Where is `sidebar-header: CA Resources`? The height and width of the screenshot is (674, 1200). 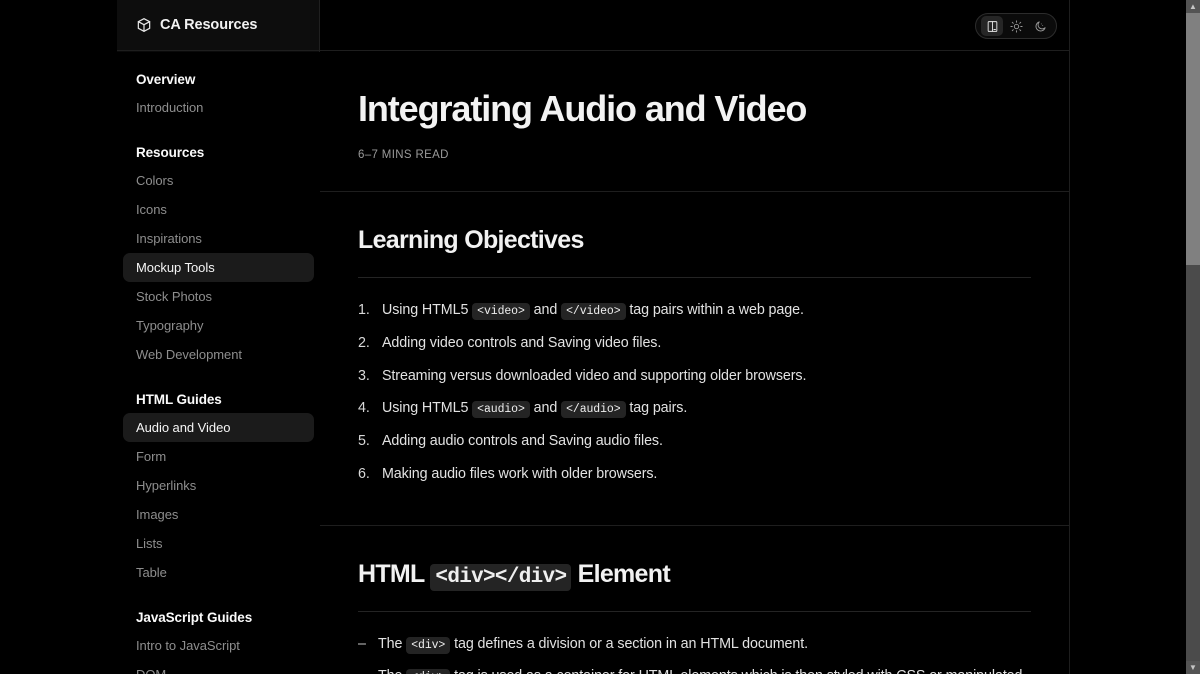
sidebar-header: CA Resources is located at coordinates (218, 25).